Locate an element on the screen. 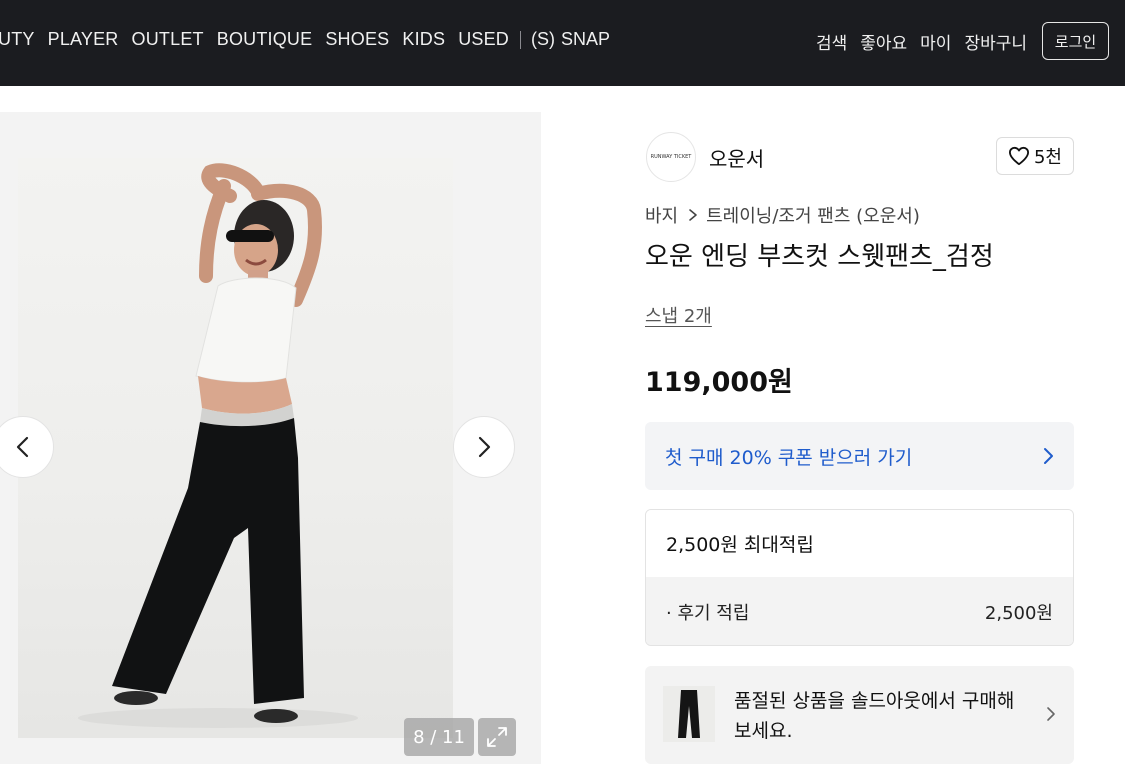 The height and width of the screenshot is (764, 1125). login-button: 로그인 is located at coordinates (1075, 41).